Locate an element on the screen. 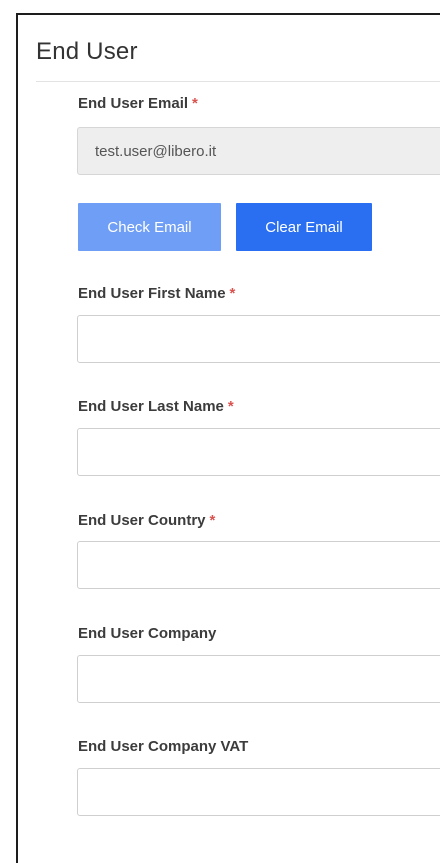 The width and height of the screenshot is (440, 863). company-vat-field is located at coordinates (258, 792).